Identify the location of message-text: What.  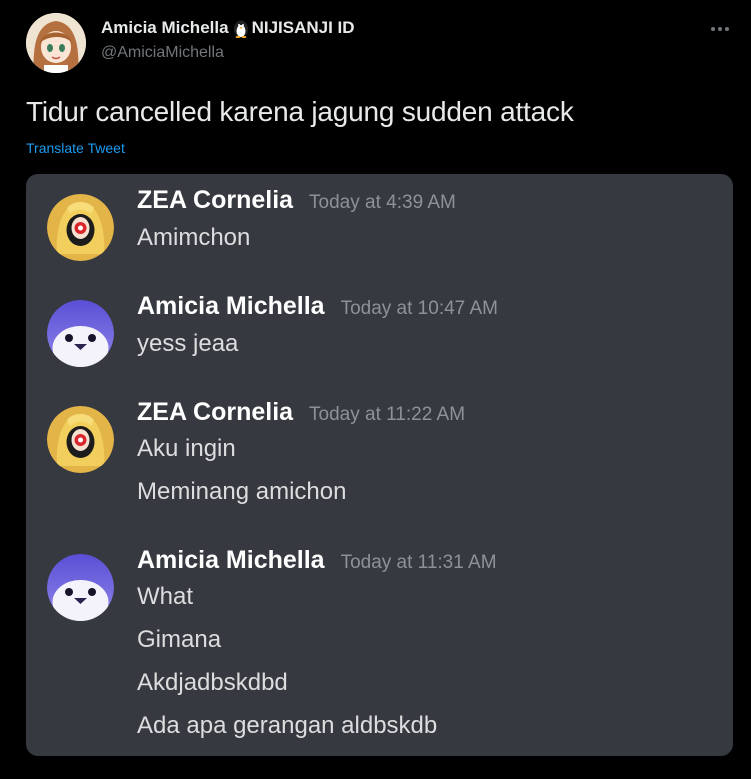
(165, 596).